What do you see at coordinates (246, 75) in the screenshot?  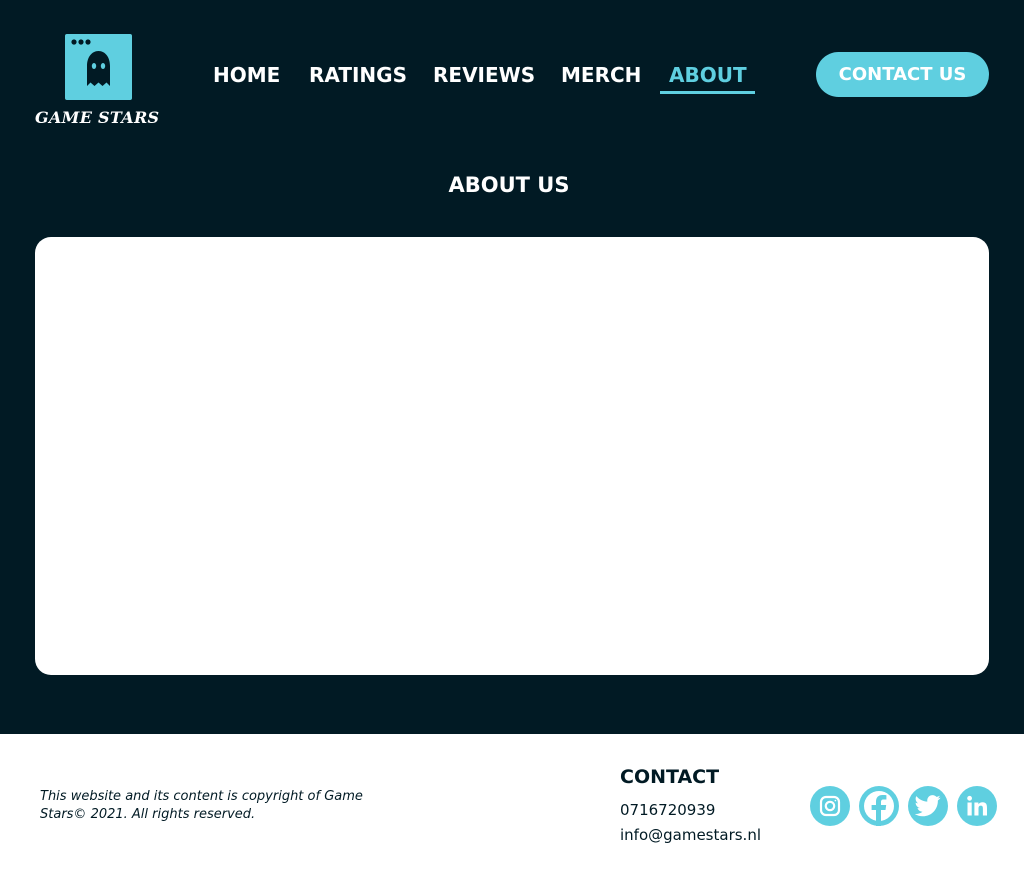 I see `nav-home: HOME` at bounding box center [246, 75].